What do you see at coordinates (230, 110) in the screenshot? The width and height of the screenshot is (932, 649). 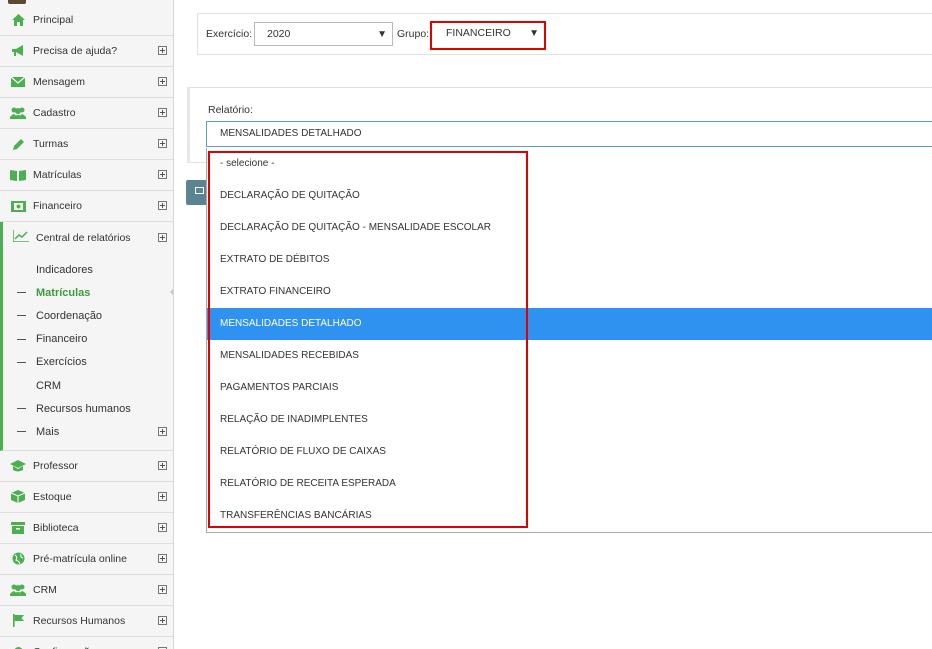 I see `relatorio-label: Relatório:` at bounding box center [230, 110].